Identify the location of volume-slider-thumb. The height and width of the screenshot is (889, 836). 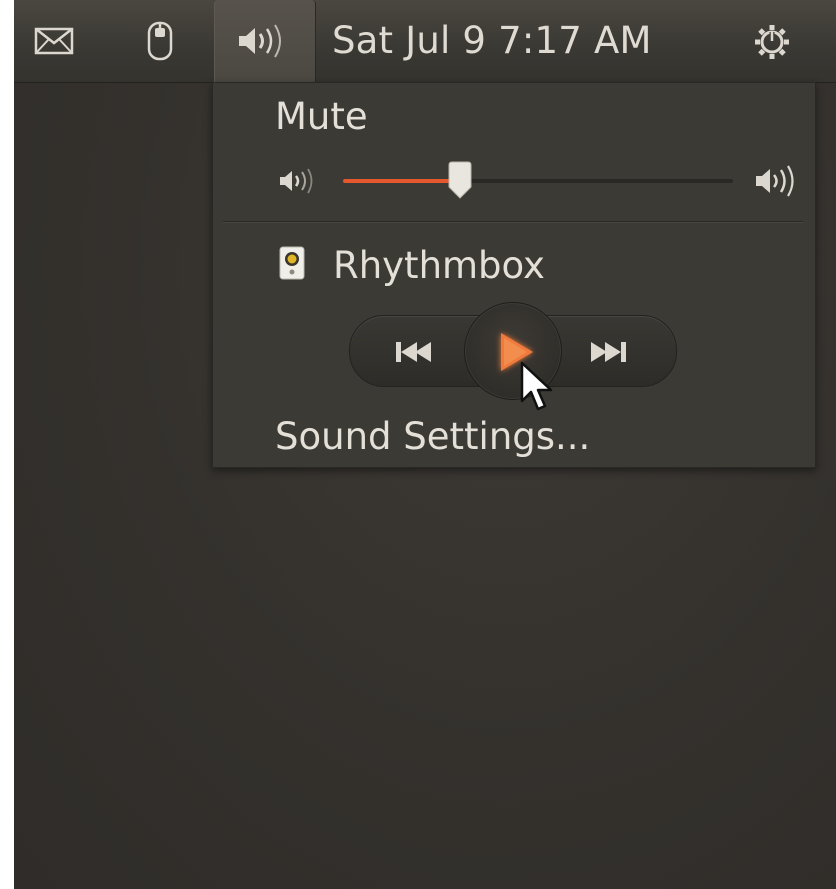
(460, 180).